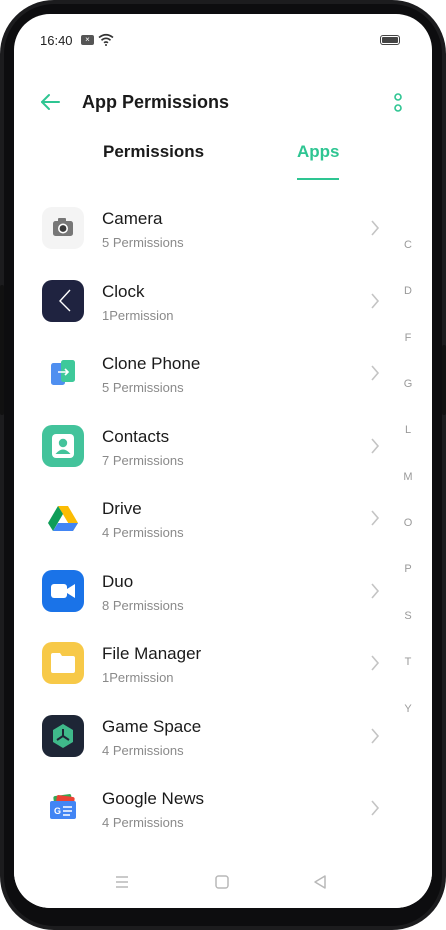 The image size is (446, 930). Describe the element at coordinates (63, 663) in the screenshot. I see `file-manager-app-icon` at that location.